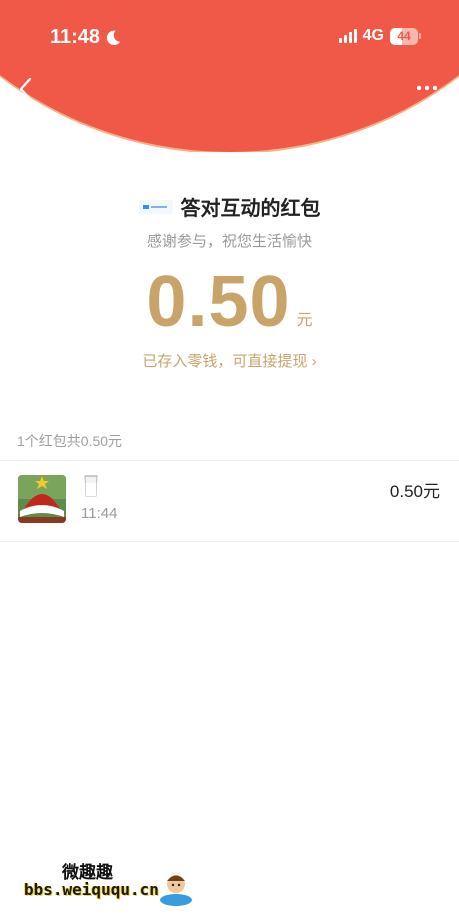 Image resolution: width=459 pixels, height=920 pixels. Describe the element at coordinates (99, 513) in the screenshot. I see `record-time: 11:44` at that location.